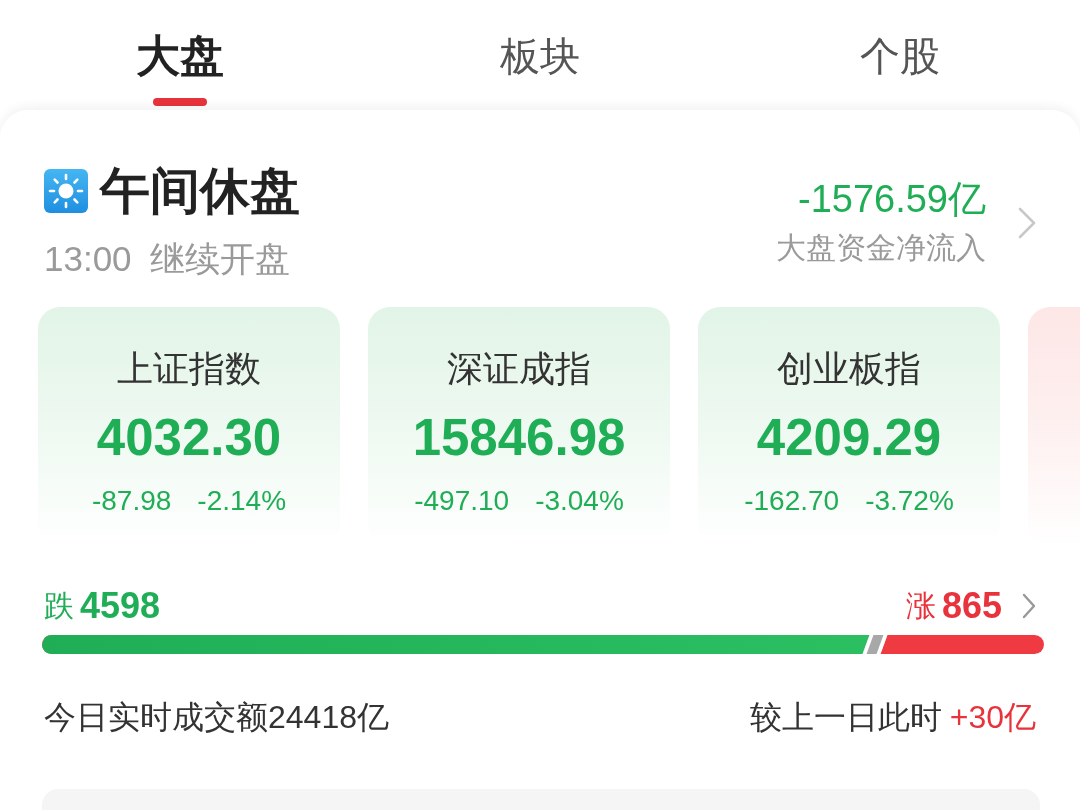 This screenshot has height=810, width=1080. What do you see at coordinates (540, 55) in the screenshot?
I see `tab: 板块` at bounding box center [540, 55].